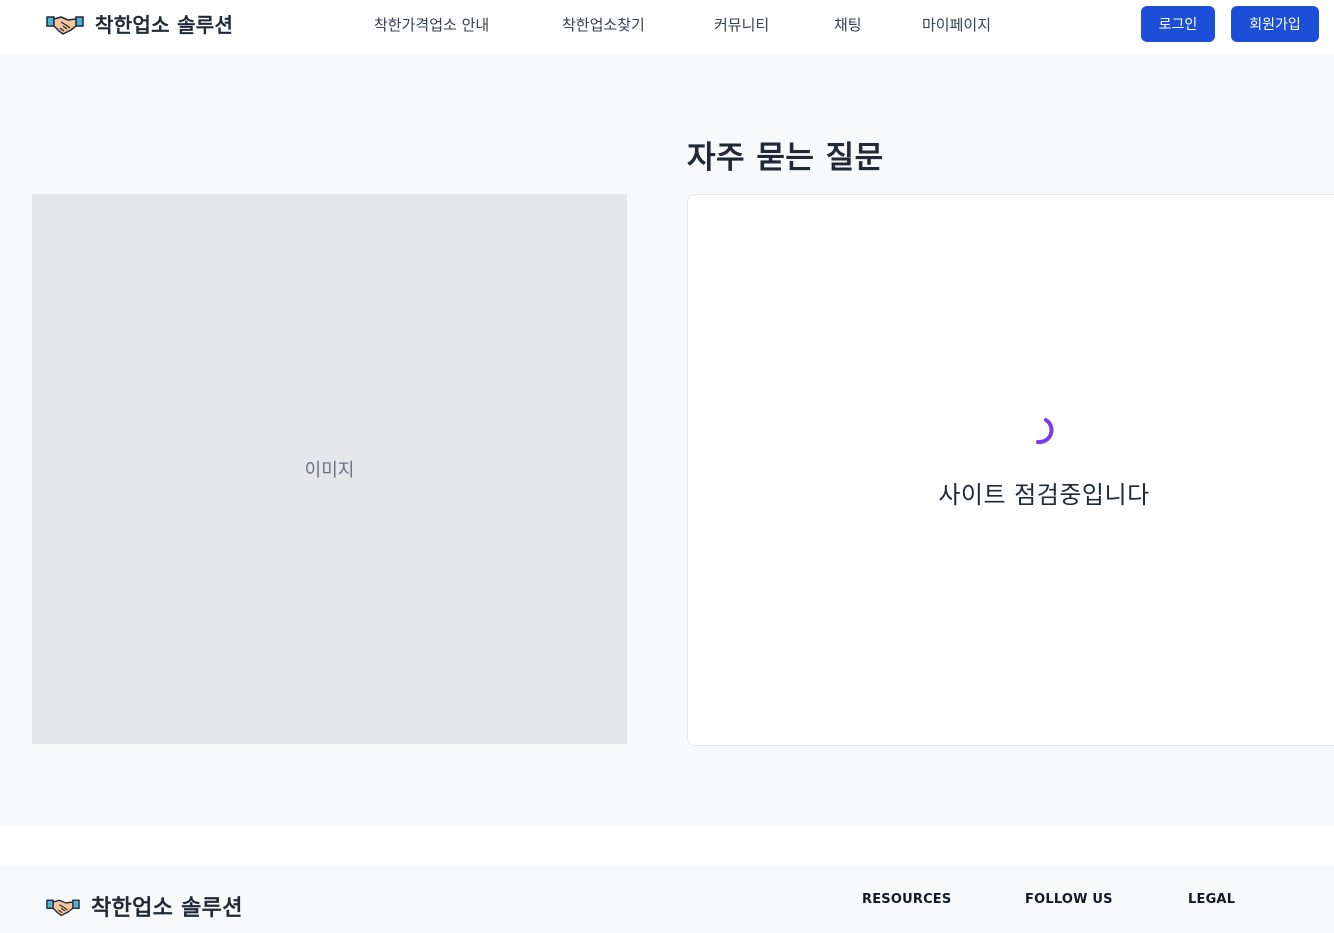  What do you see at coordinates (1045, 431) in the screenshot?
I see `loading-spinner-icon` at bounding box center [1045, 431].